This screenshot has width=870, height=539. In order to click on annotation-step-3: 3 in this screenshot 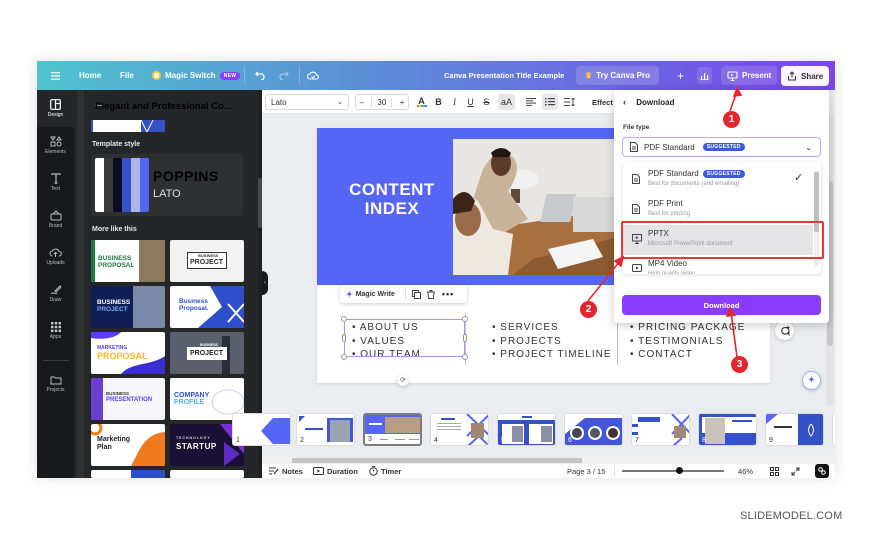, I will do `click(739, 364)`.